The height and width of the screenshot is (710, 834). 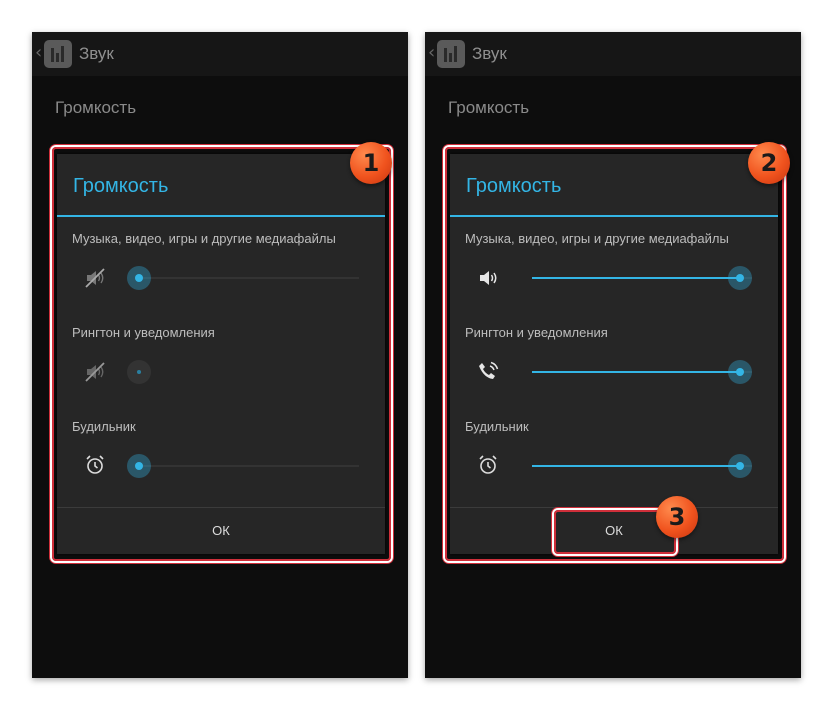 What do you see at coordinates (371, 163) in the screenshot?
I see `step-badge-1: 1` at bounding box center [371, 163].